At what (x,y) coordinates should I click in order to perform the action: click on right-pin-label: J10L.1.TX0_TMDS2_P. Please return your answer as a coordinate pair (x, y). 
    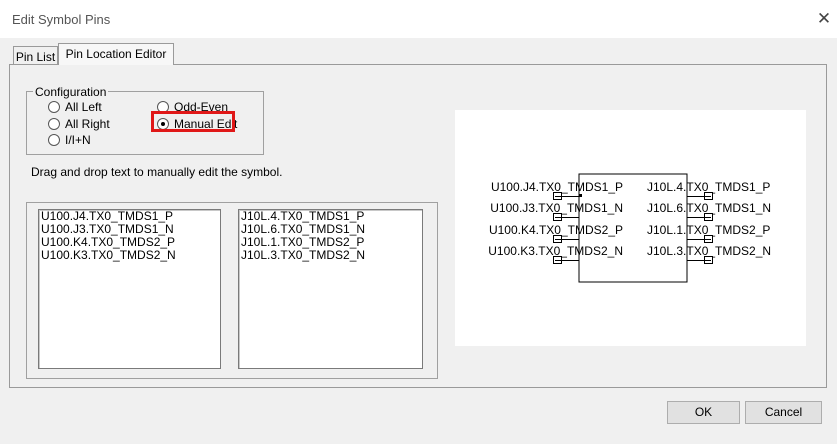
    Looking at the image, I should click on (708, 230).